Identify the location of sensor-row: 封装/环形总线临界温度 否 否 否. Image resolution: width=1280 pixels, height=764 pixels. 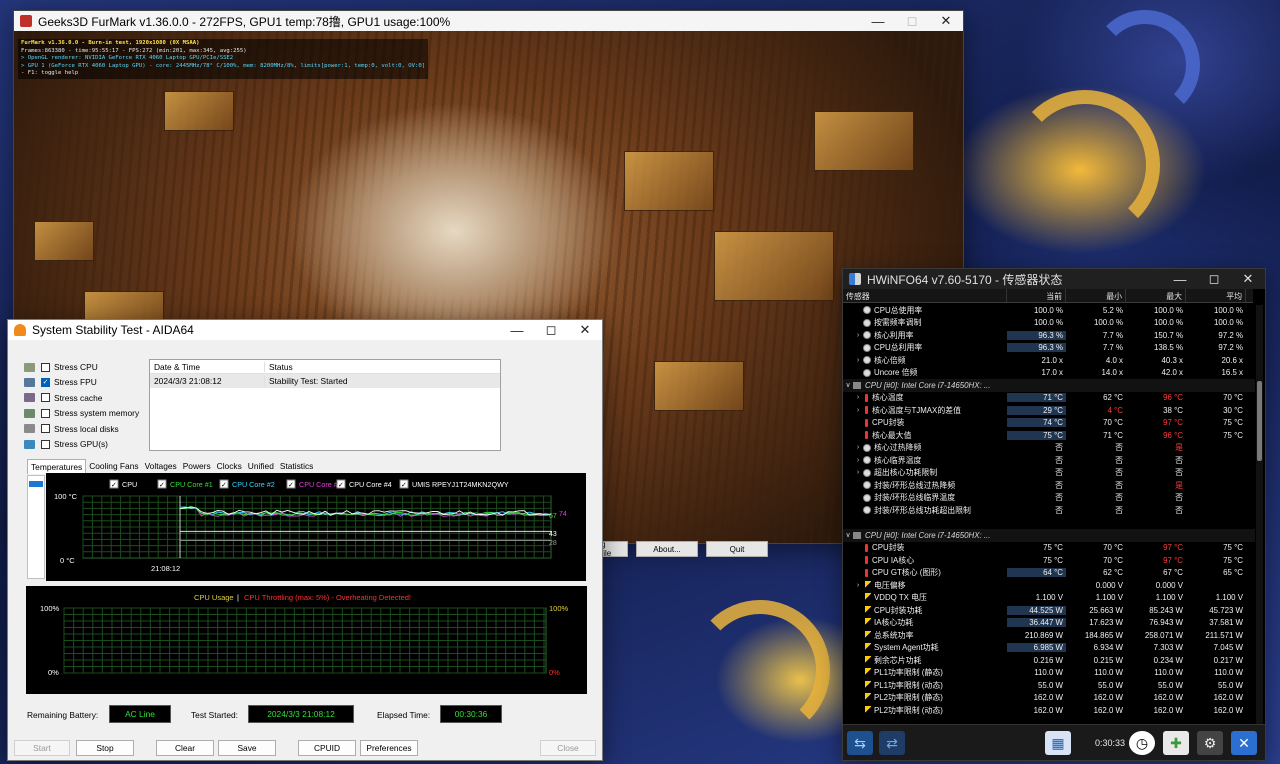
(1049, 498).